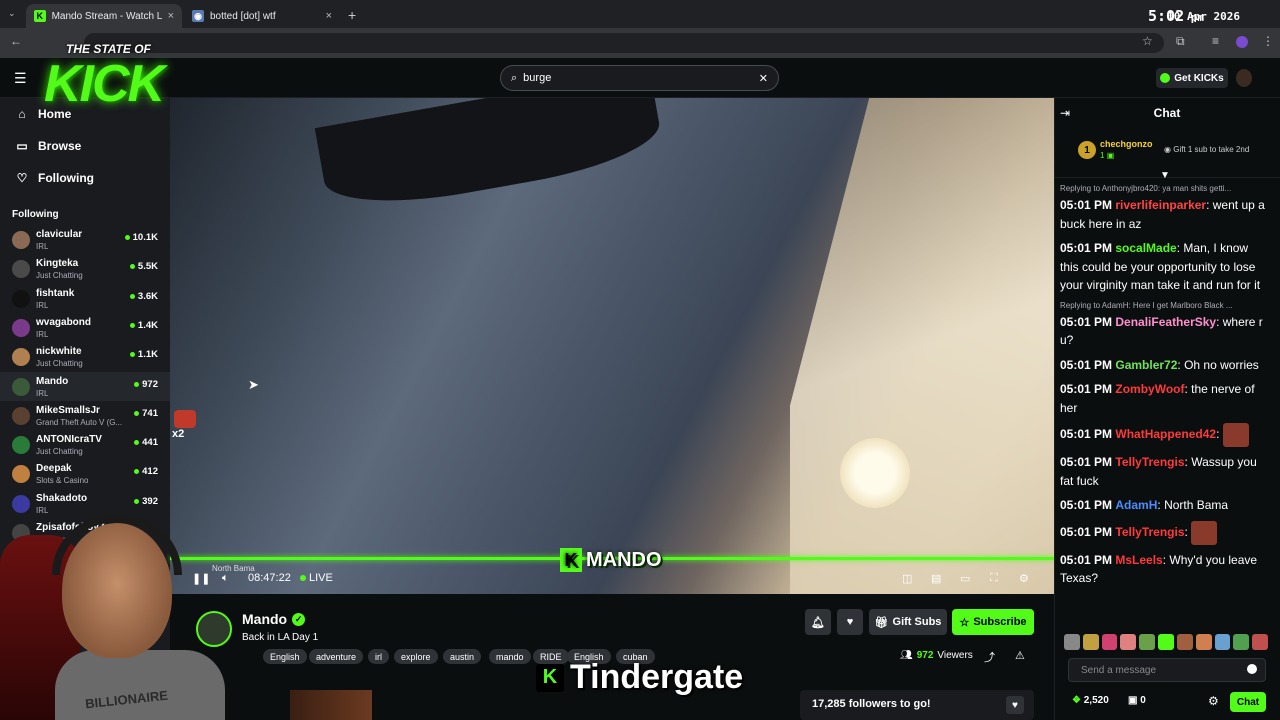 The width and height of the screenshot is (1280, 720). I want to click on tag-chip: mando, so click(510, 656).